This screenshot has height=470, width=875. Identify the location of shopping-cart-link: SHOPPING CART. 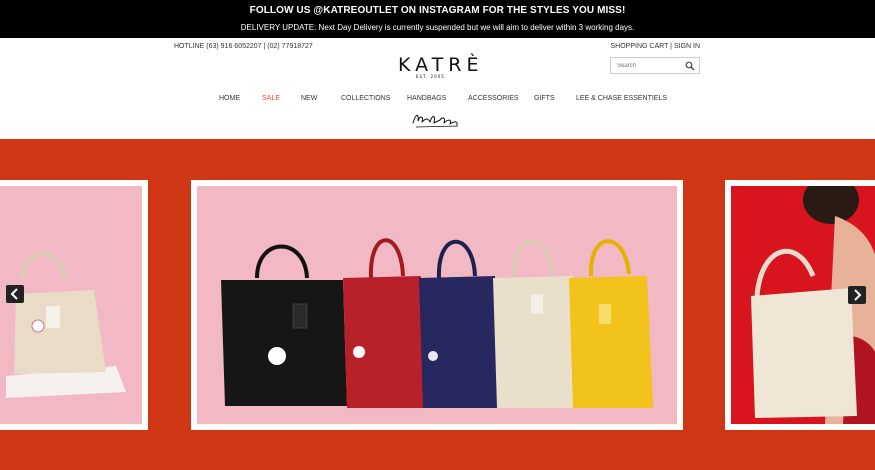
(640, 46).